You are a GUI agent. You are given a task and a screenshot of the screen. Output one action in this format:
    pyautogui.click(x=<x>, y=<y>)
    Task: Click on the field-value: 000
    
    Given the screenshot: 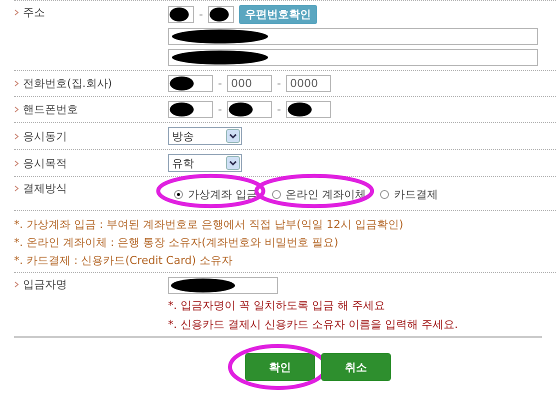 What is the action you would take?
    pyautogui.click(x=241, y=83)
    